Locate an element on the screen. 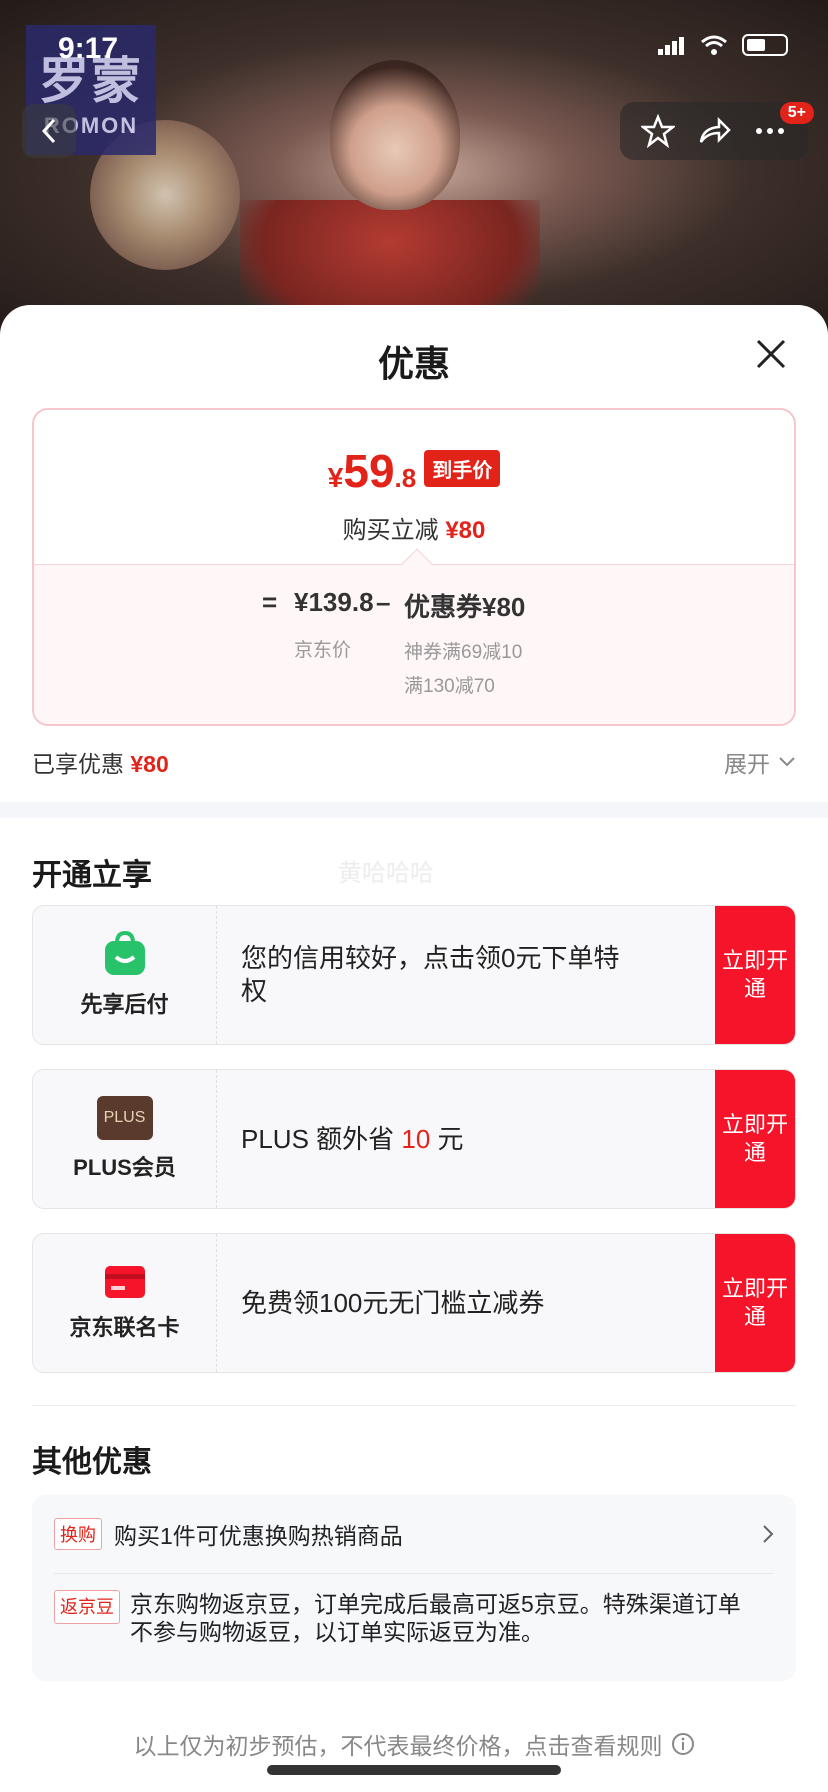 This screenshot has width=828, height=1792. expand-button: 展开 is located at coordinates (760, 762).